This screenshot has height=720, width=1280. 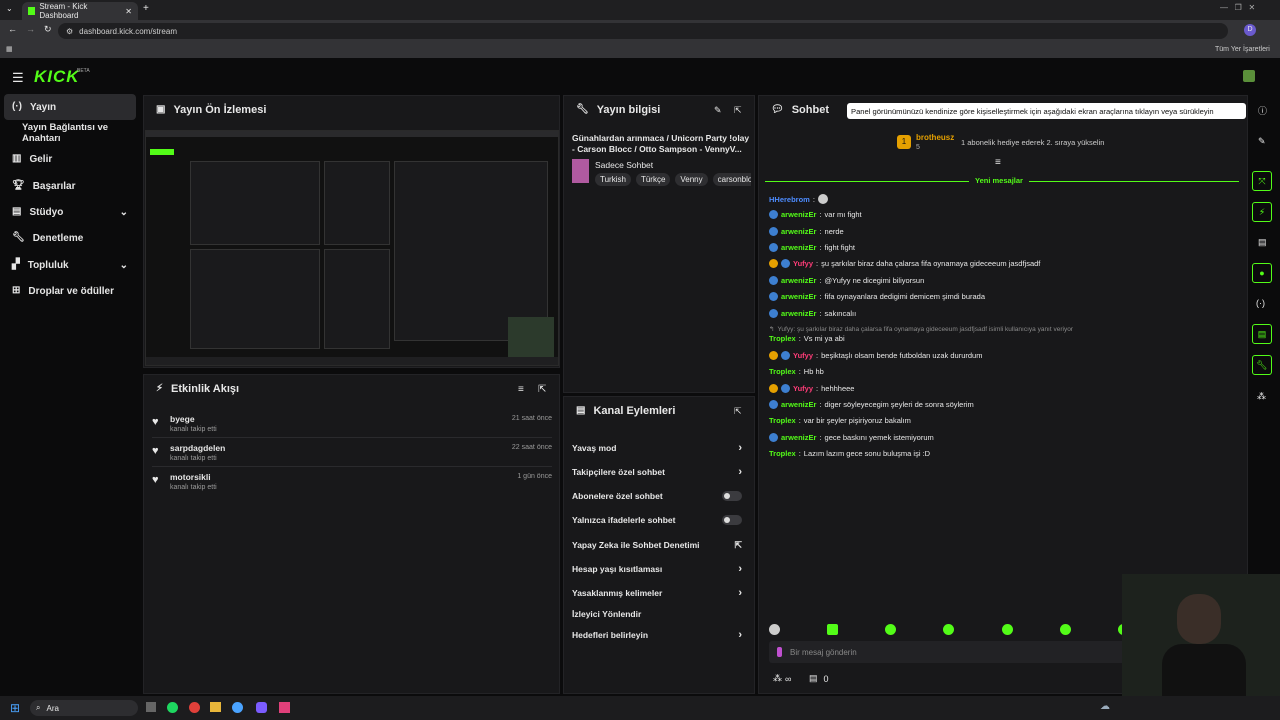 I want to click on filter-icon: ≡, so click(x=521, y=389).